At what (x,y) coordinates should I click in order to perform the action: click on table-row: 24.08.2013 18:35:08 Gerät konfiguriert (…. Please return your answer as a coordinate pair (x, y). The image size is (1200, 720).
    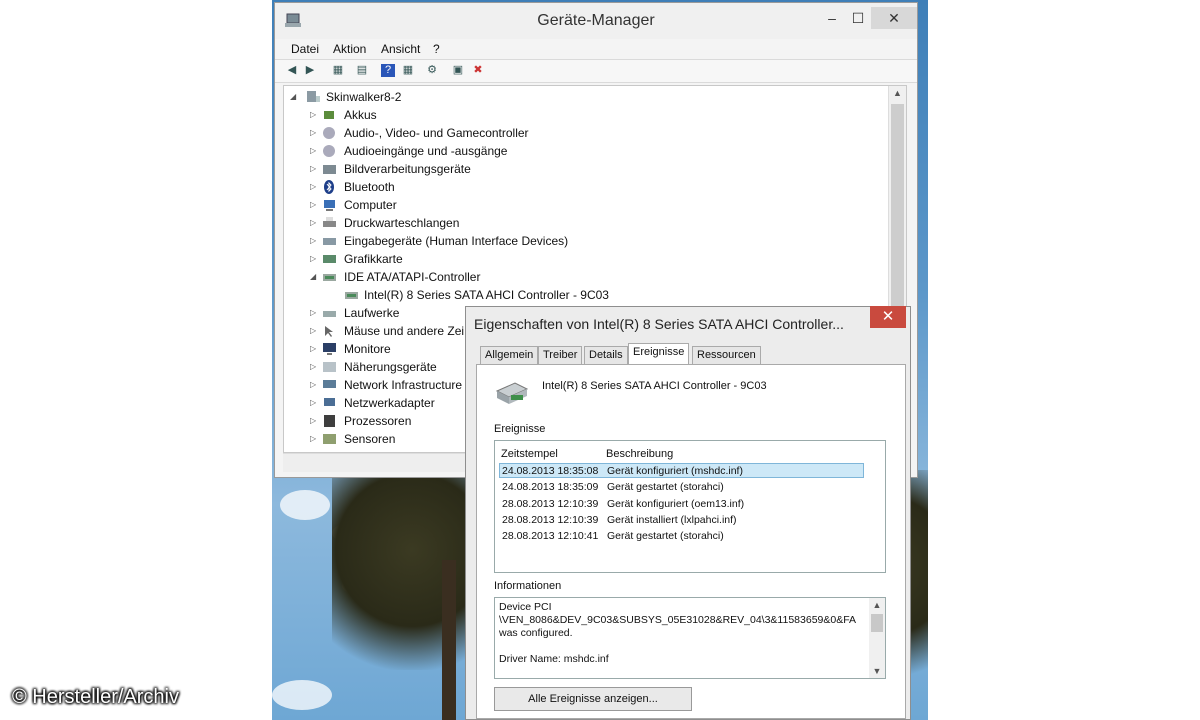
    Looking at the image, I should click on (681, 470).